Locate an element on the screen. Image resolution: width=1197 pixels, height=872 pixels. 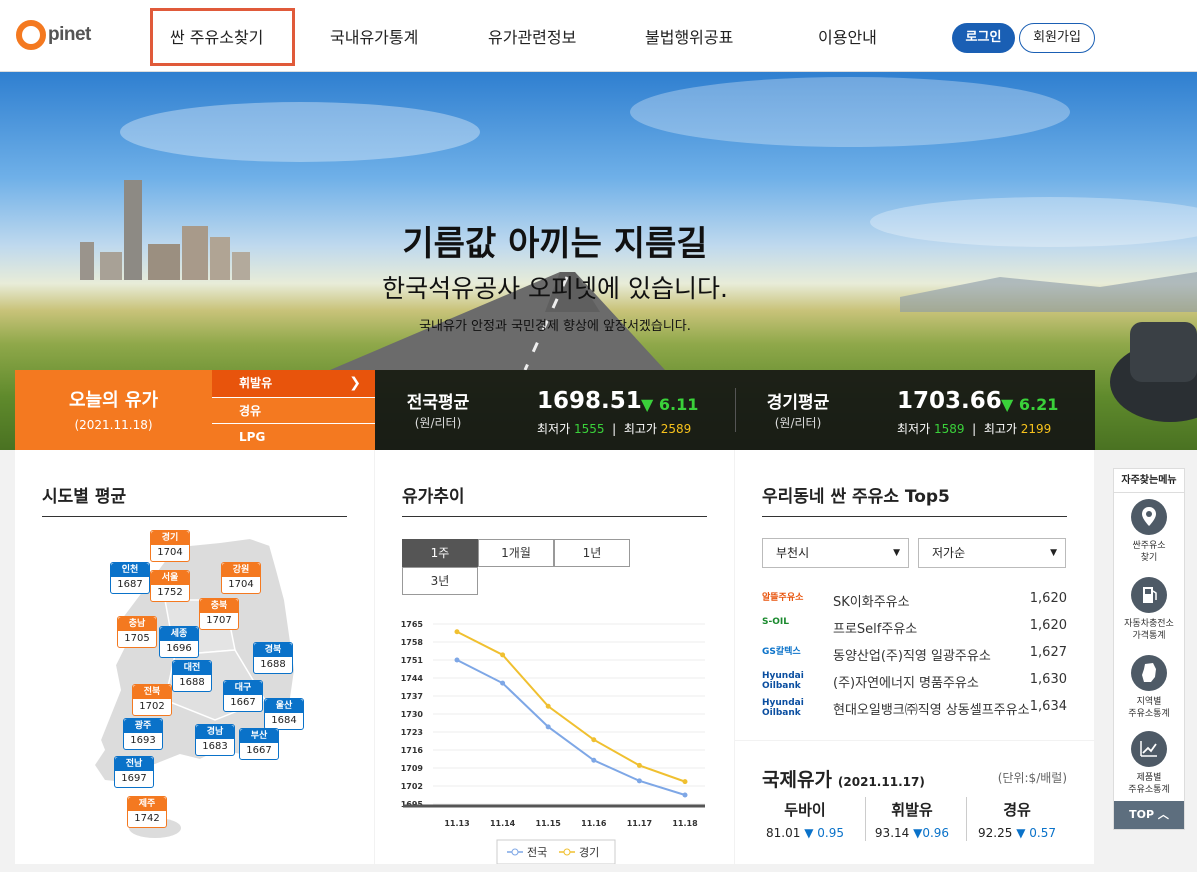
nav-domestic-stats: 국내유가통계 is located at coordinates (374, 36).